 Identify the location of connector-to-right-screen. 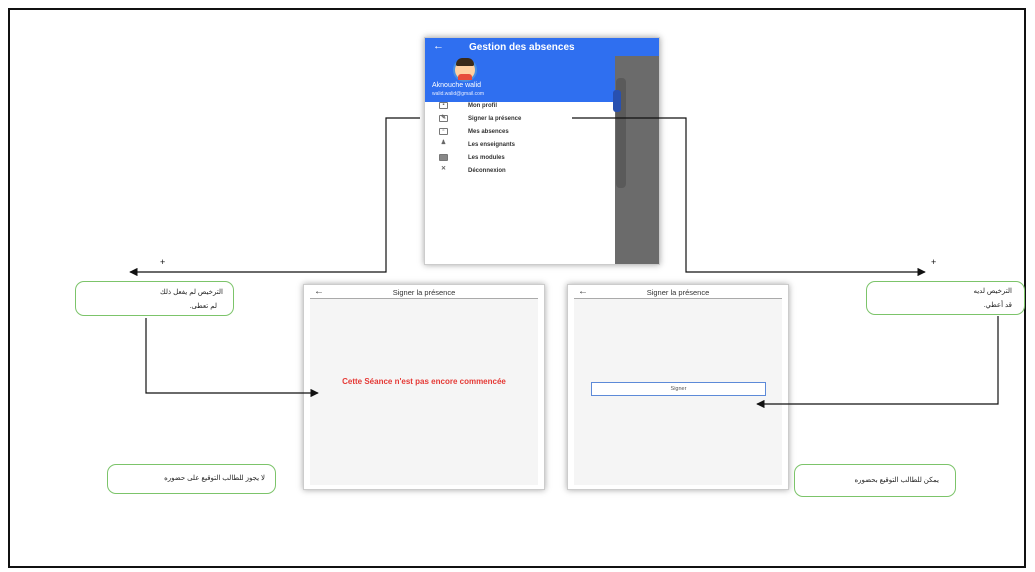
(877, 362).